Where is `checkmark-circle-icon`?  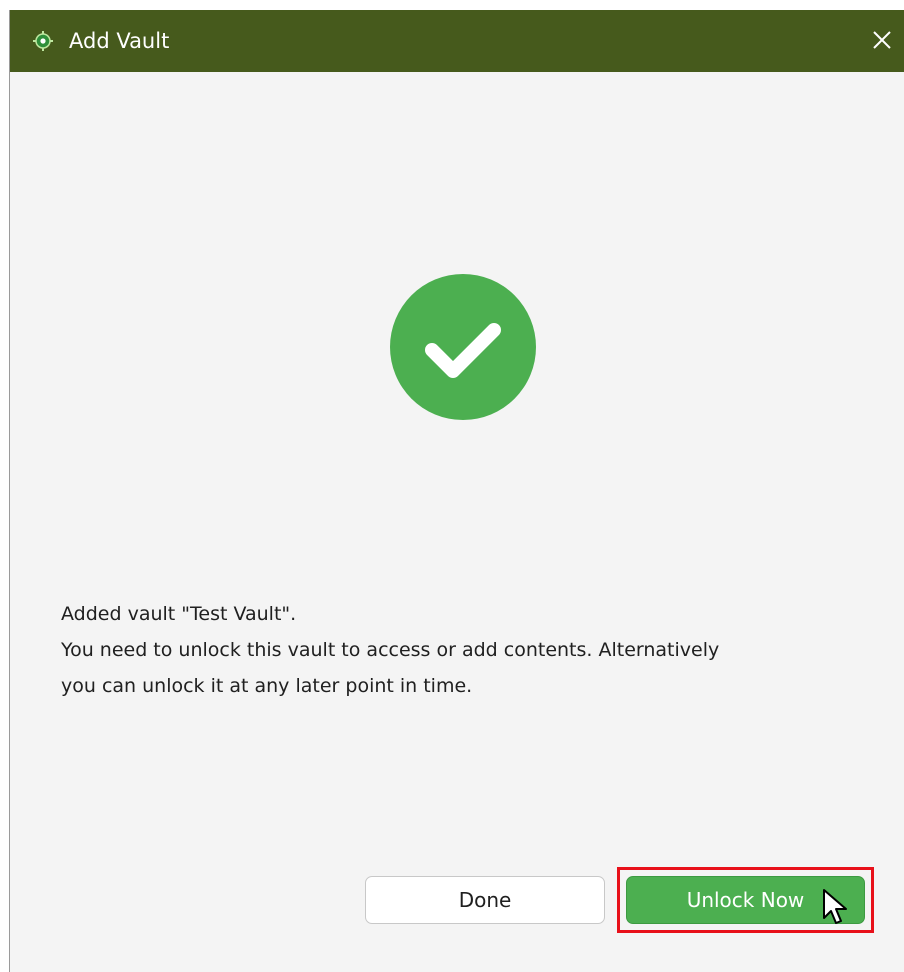 checkmark-circle-icon is located at coordinates (463, 347).